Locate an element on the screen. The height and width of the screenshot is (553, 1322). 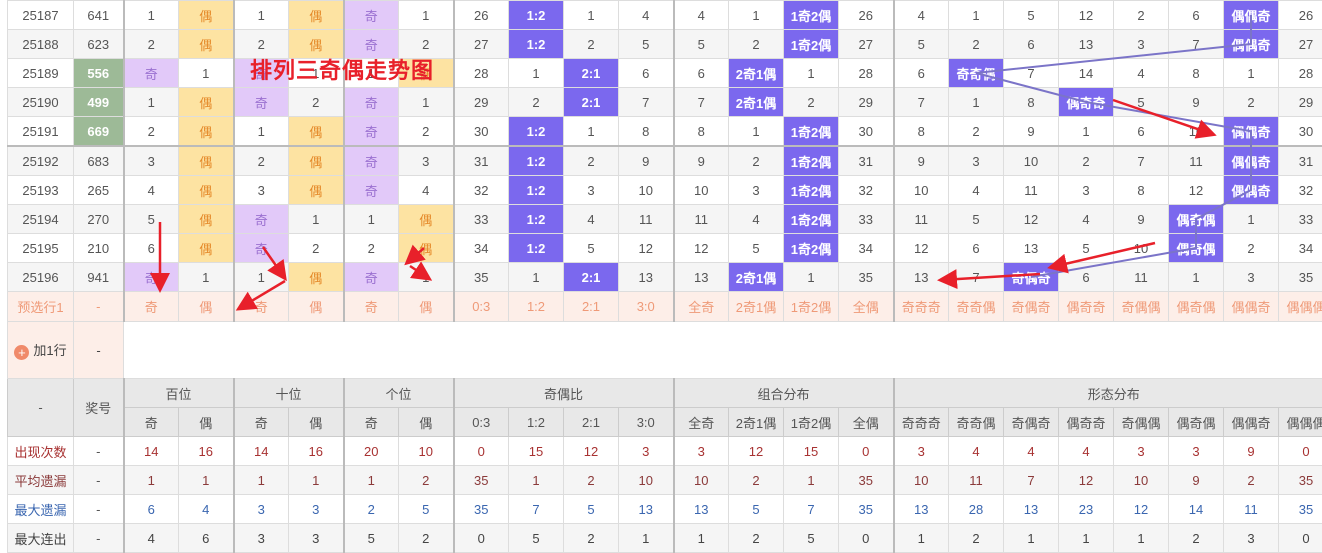
preselect-label: 预选行1 is located at coordinates (41, 307).